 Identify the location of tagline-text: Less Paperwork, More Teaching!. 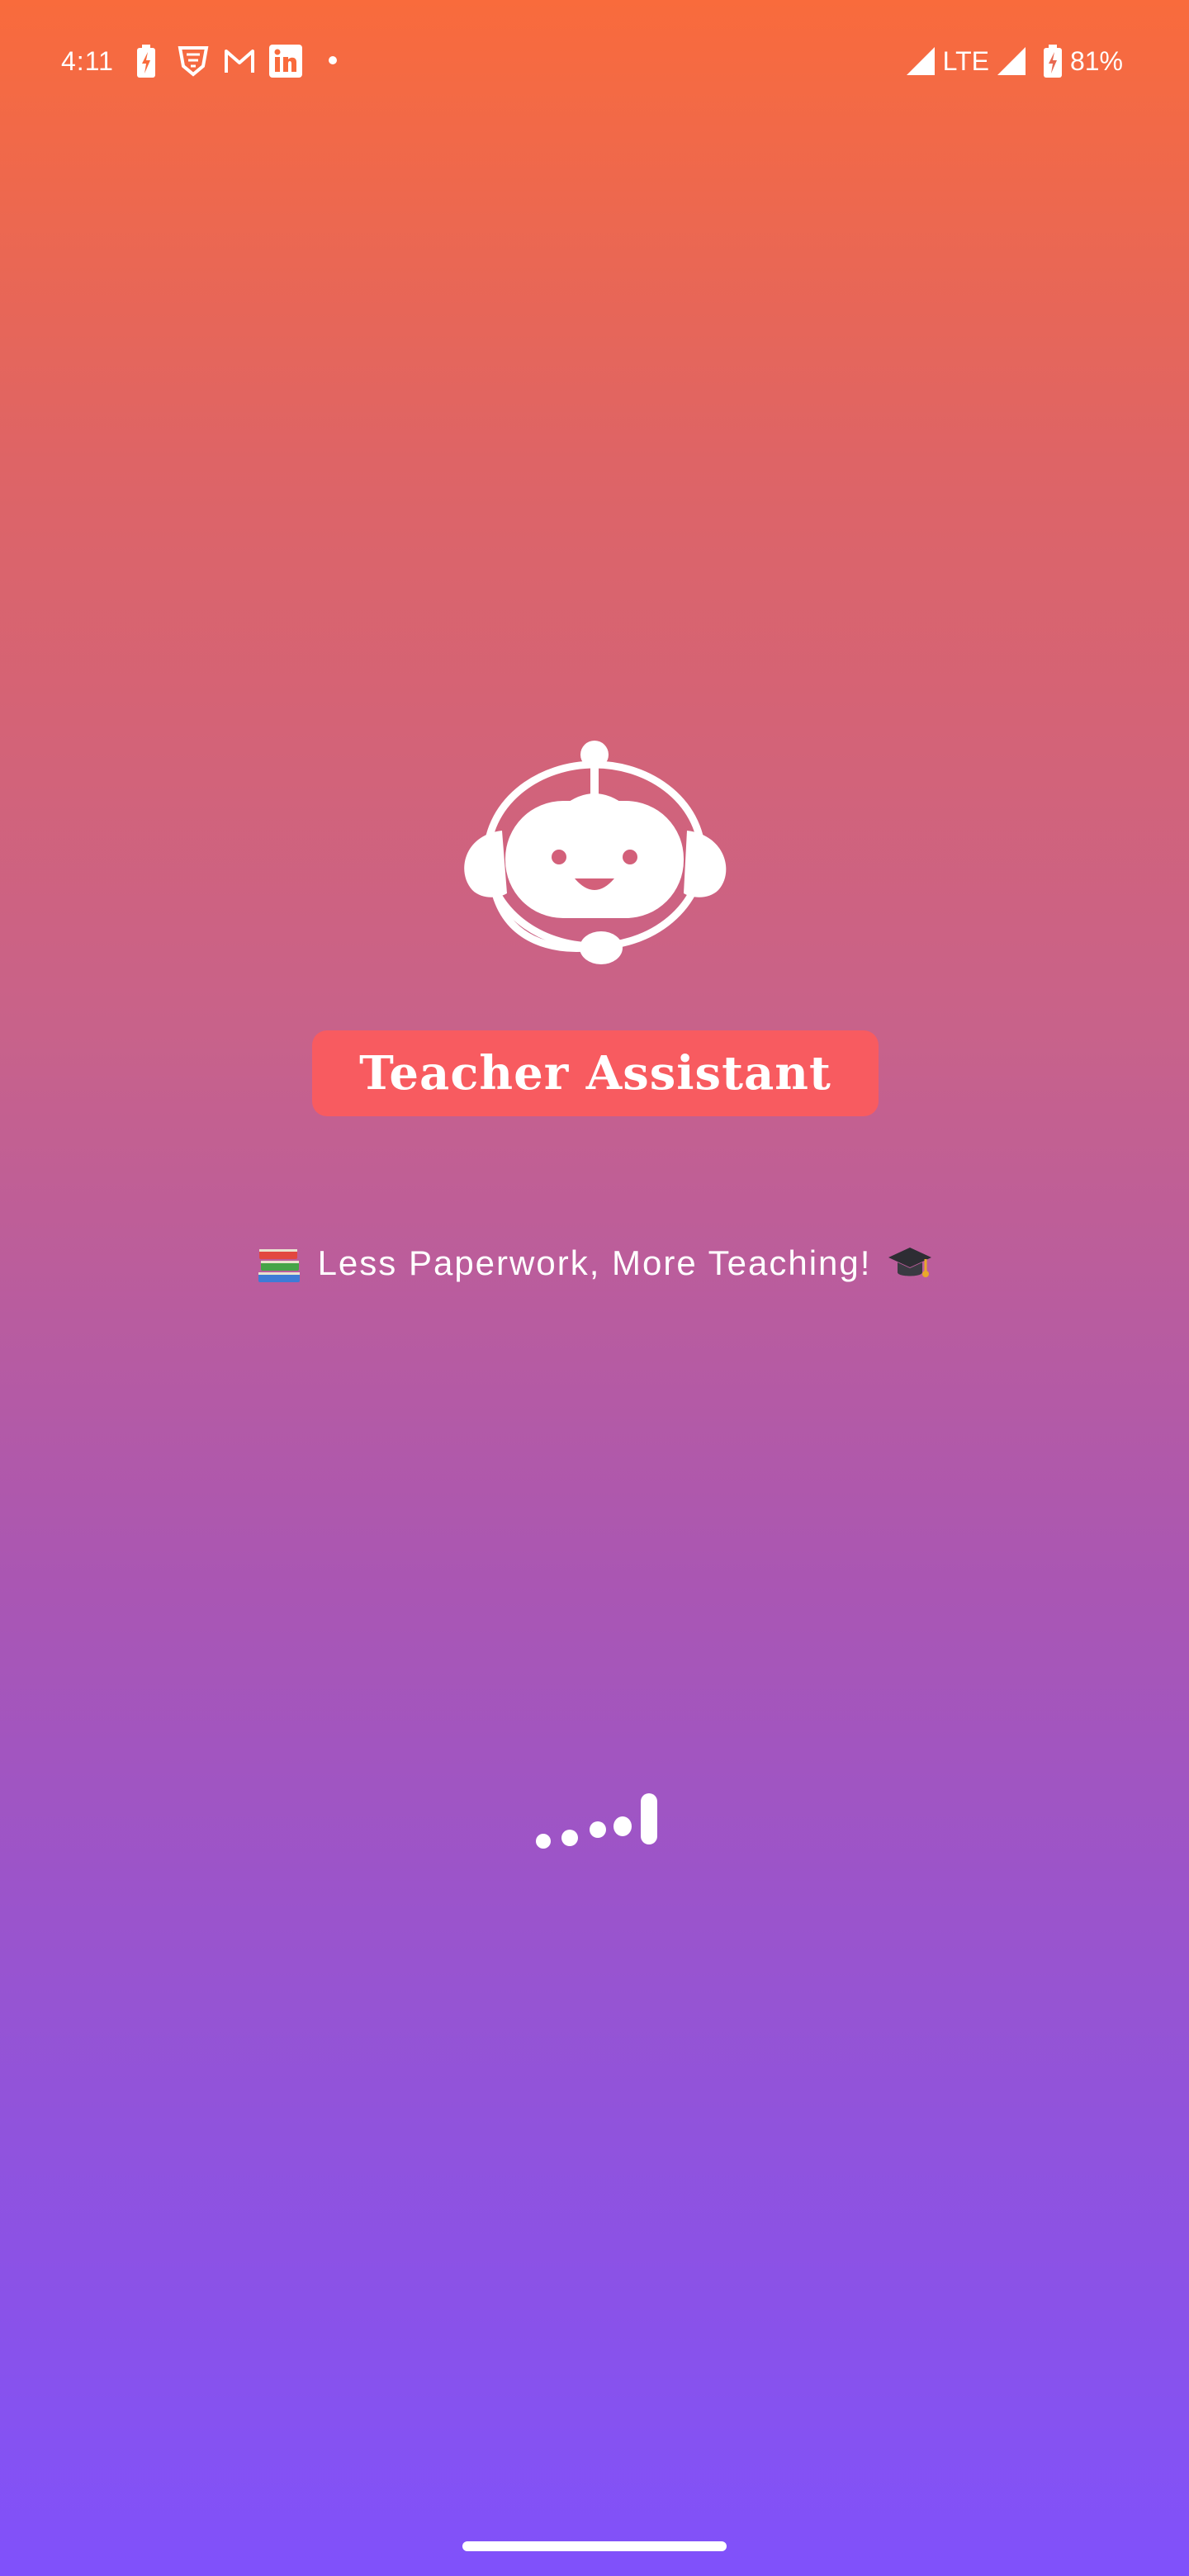
(594, 1262).